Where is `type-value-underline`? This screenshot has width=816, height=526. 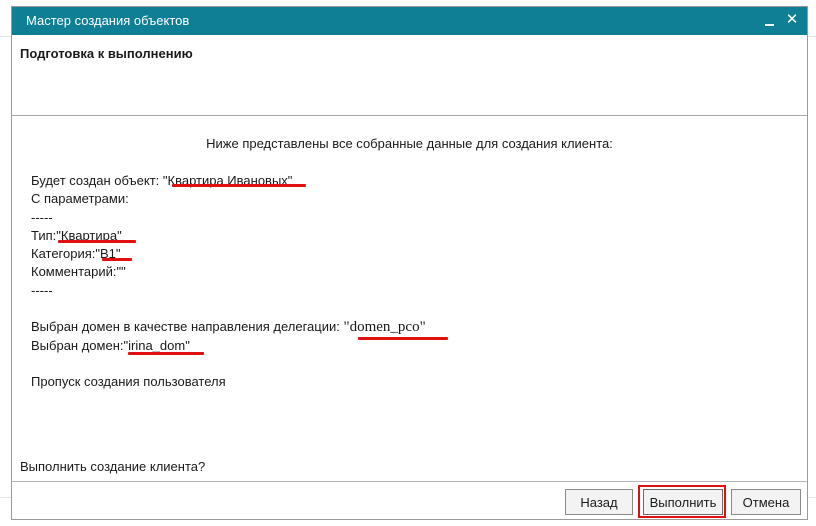
type-value-underline is located at coordinates (97, 241).